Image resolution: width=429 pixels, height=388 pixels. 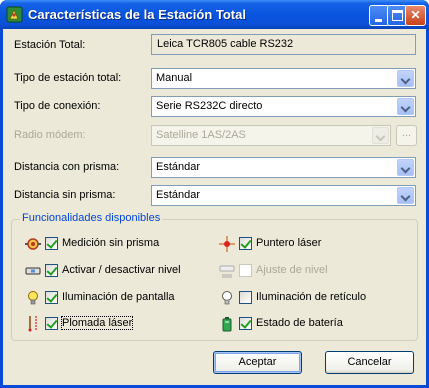 I want to click on tipo-conexion-value: Serie RS232C directo, so click(x=209, y=106).